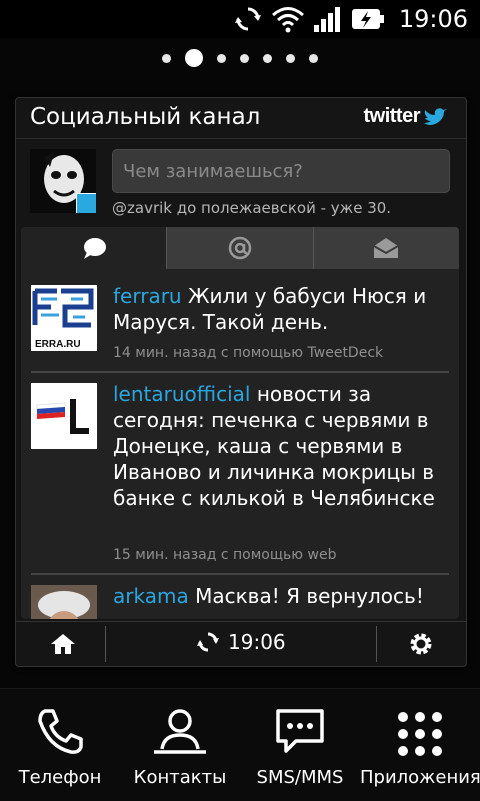 This screenshot has width=480, height=801. What do you see at coordinates (180, 731) in the screenshot?
I see `contacts-icon` at bounding box center [180, 731].